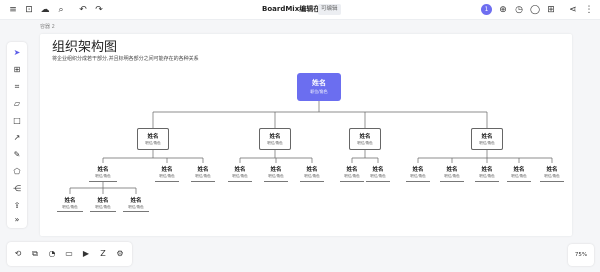 The height and width of the screenshot is (272, 600). I want to click on bottom-toolbar: ⟲ ⧉ ◔ ▭ ▶ Z ⚙, so click(69, 254).